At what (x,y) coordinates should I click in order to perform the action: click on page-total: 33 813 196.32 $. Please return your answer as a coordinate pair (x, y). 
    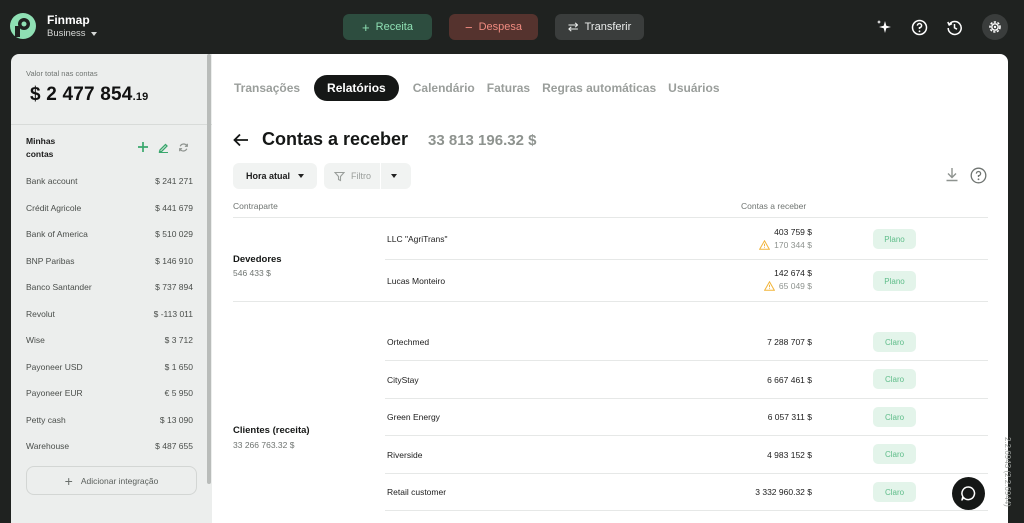
    Looking at the image, I should click on (482, 140).